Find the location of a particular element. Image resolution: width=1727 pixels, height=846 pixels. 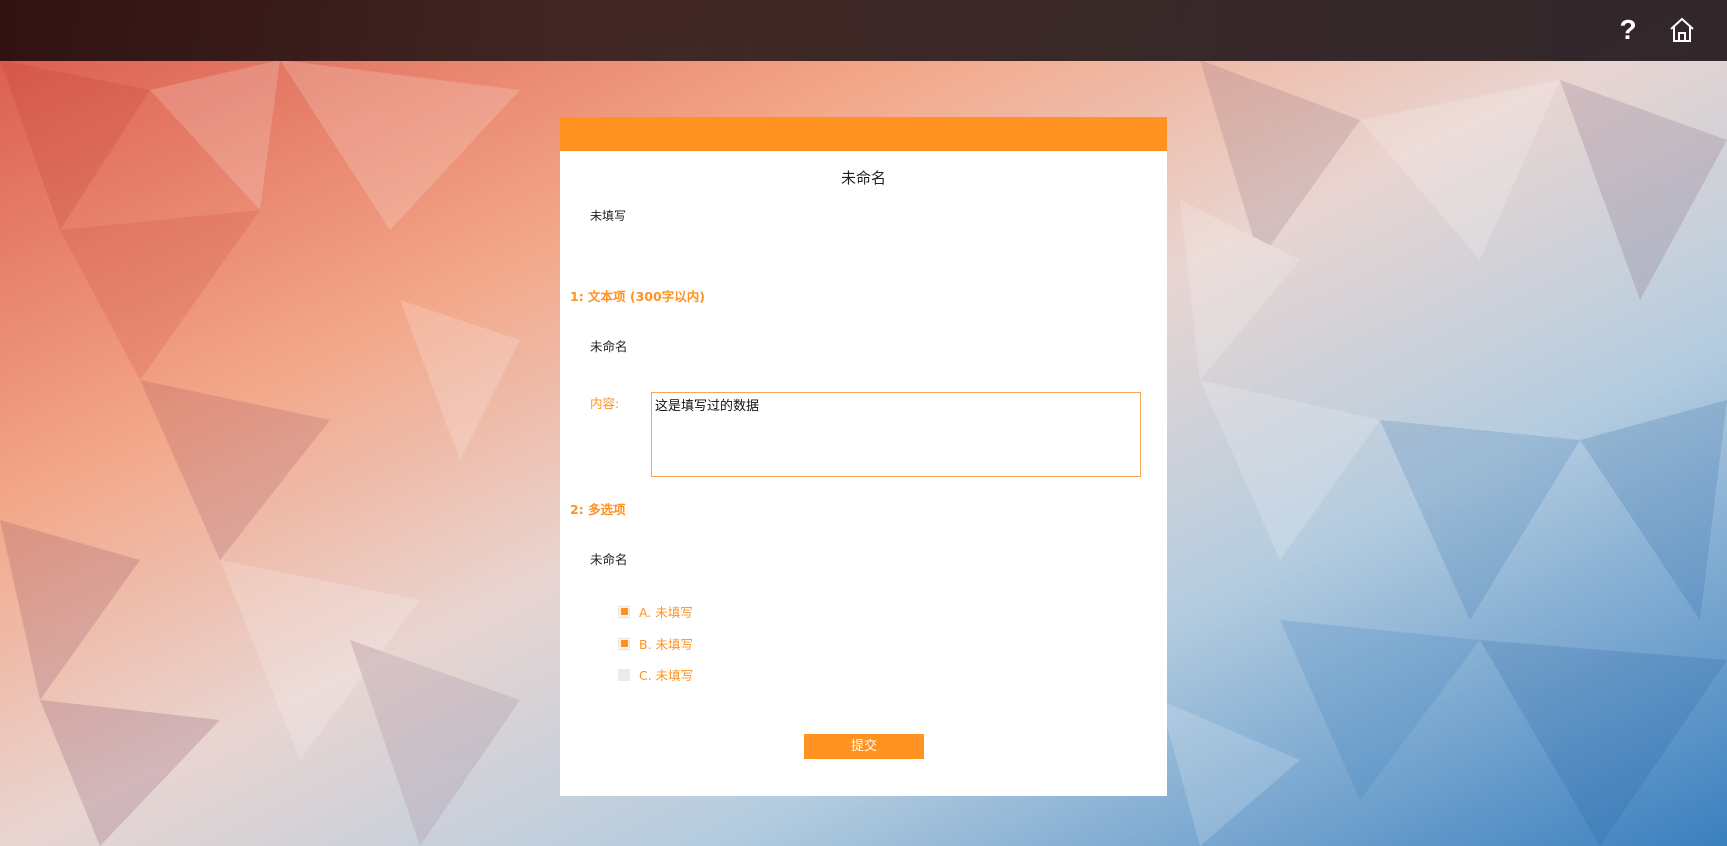

form-card-header is located at coordinates (863, 134).